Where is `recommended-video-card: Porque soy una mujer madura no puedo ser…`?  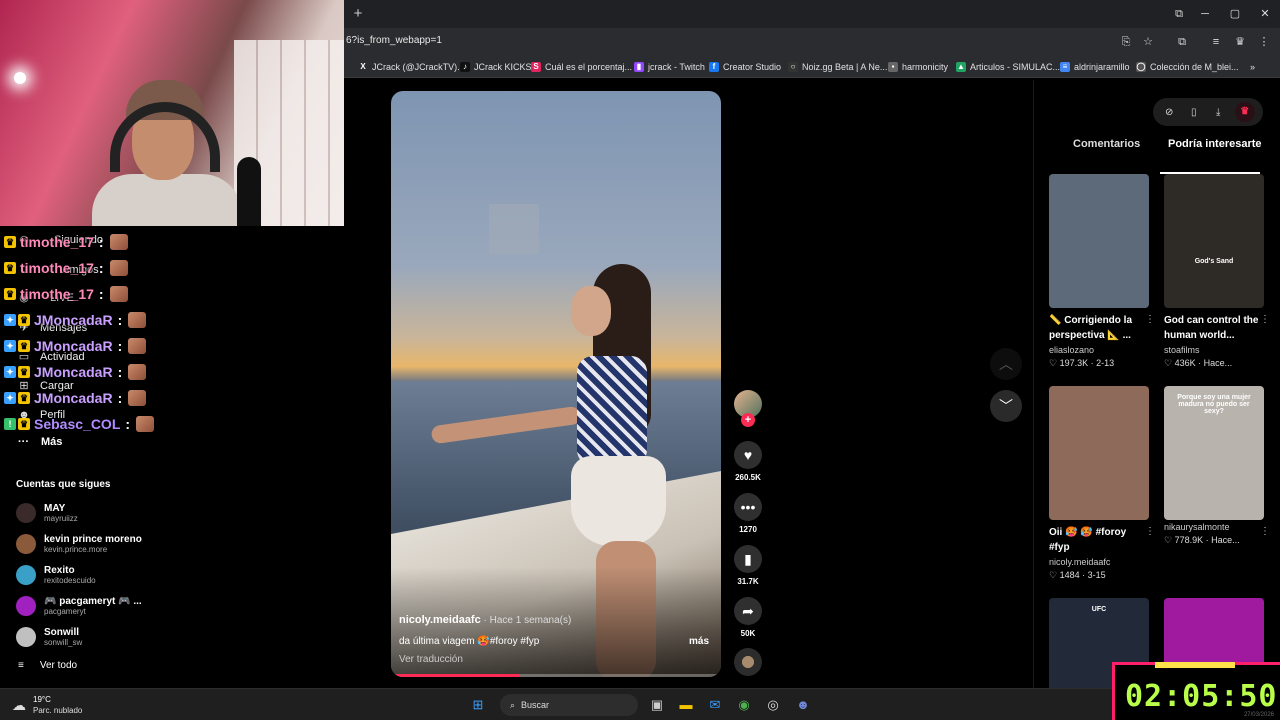 recommended-video-card: Porque soy una mujer madura no puedo ser… is located at coordinates (1217, 466).